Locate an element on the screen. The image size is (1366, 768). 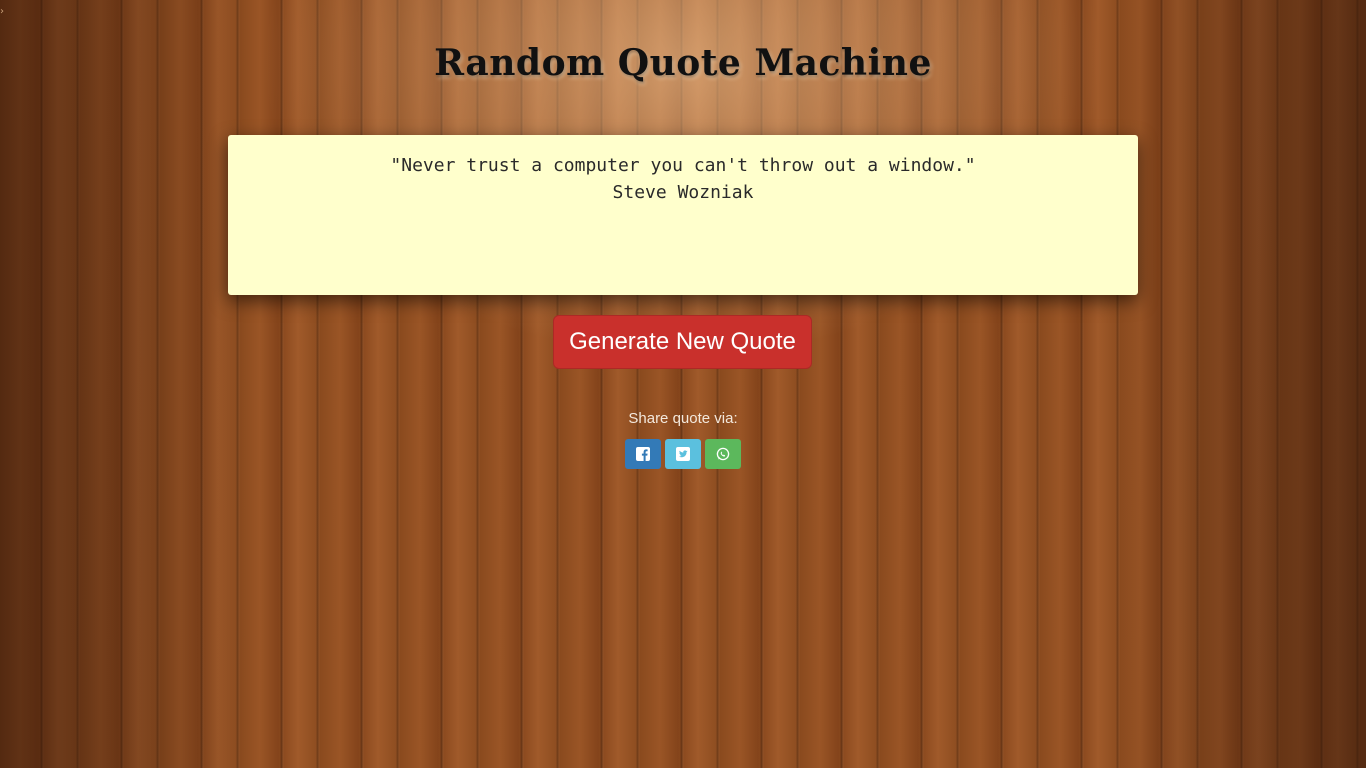
twitter-icon is located at coordinates (683, 454).